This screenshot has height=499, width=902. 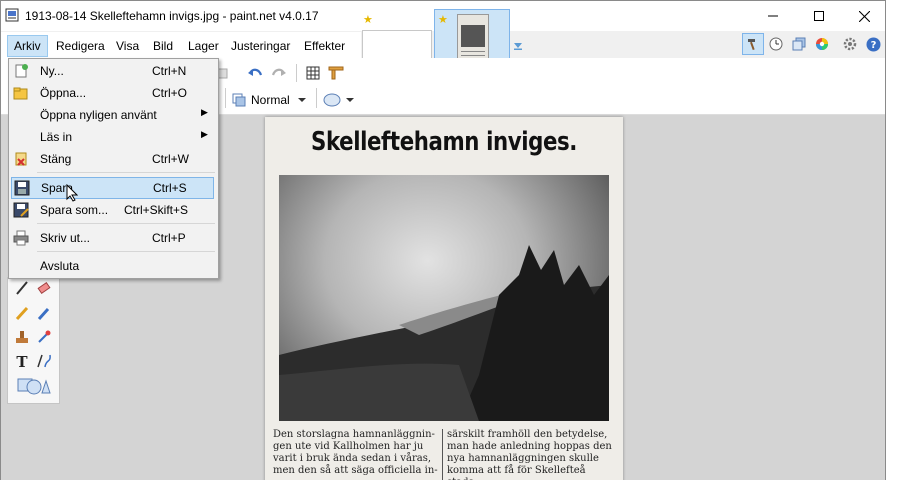 I want to click on history-window-button, so click(x=776, y=44).